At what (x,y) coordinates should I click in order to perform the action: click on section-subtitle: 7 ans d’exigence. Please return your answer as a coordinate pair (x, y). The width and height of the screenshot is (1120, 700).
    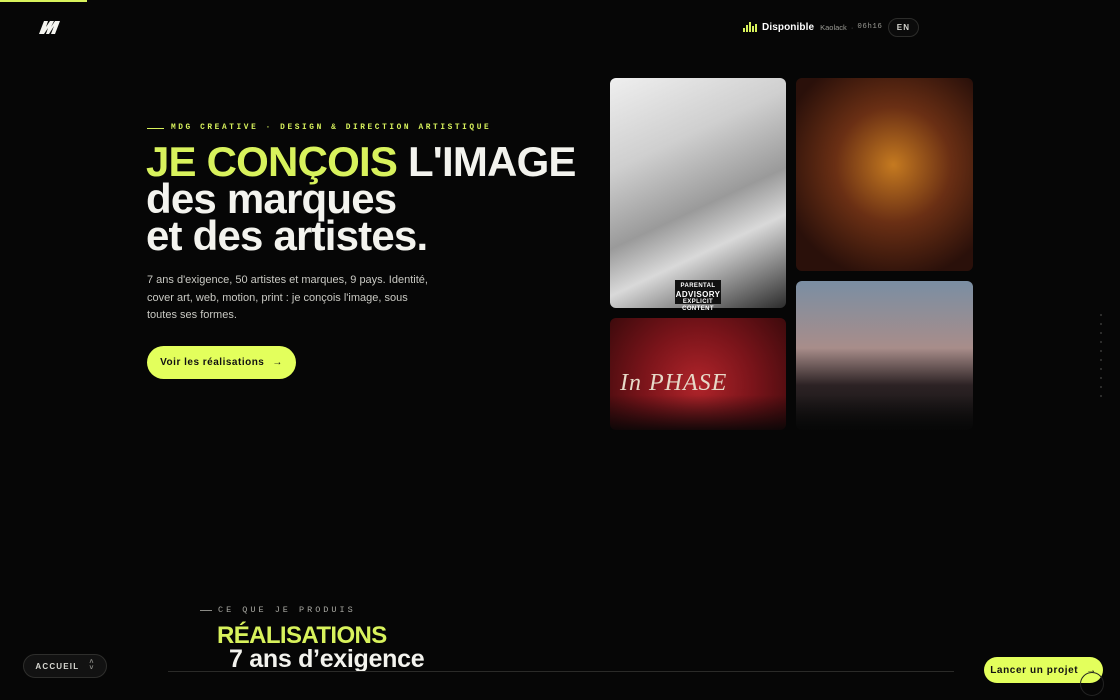
    Looking at the image, I should click on (327, 659).